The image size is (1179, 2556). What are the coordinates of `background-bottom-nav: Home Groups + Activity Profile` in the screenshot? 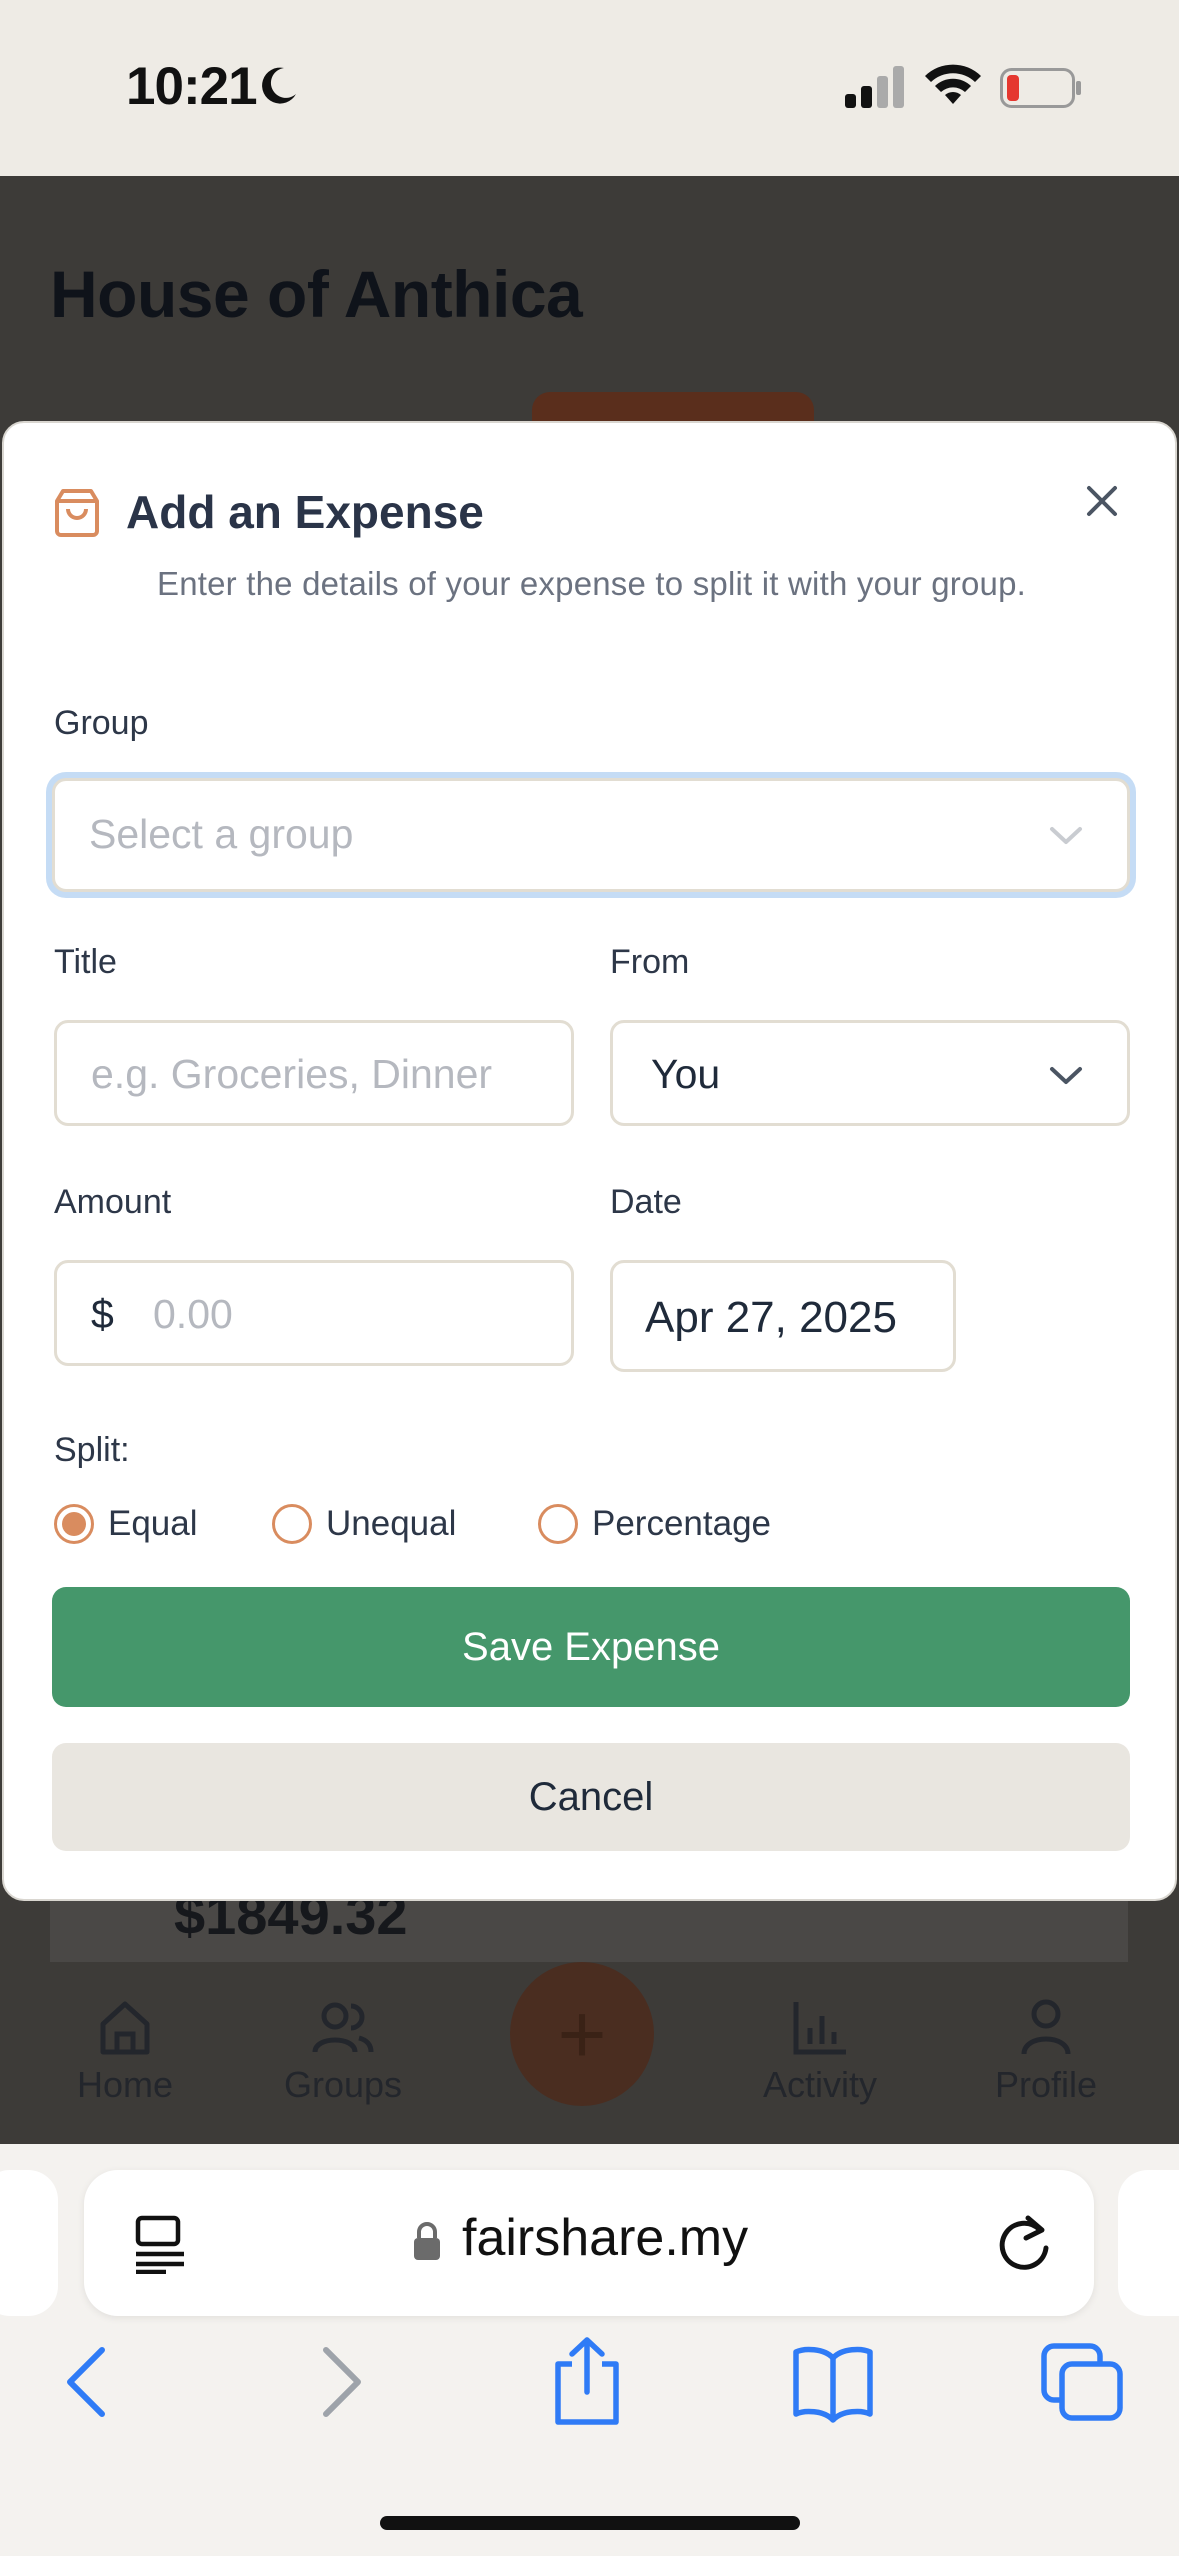 It's located at (589, 2053).